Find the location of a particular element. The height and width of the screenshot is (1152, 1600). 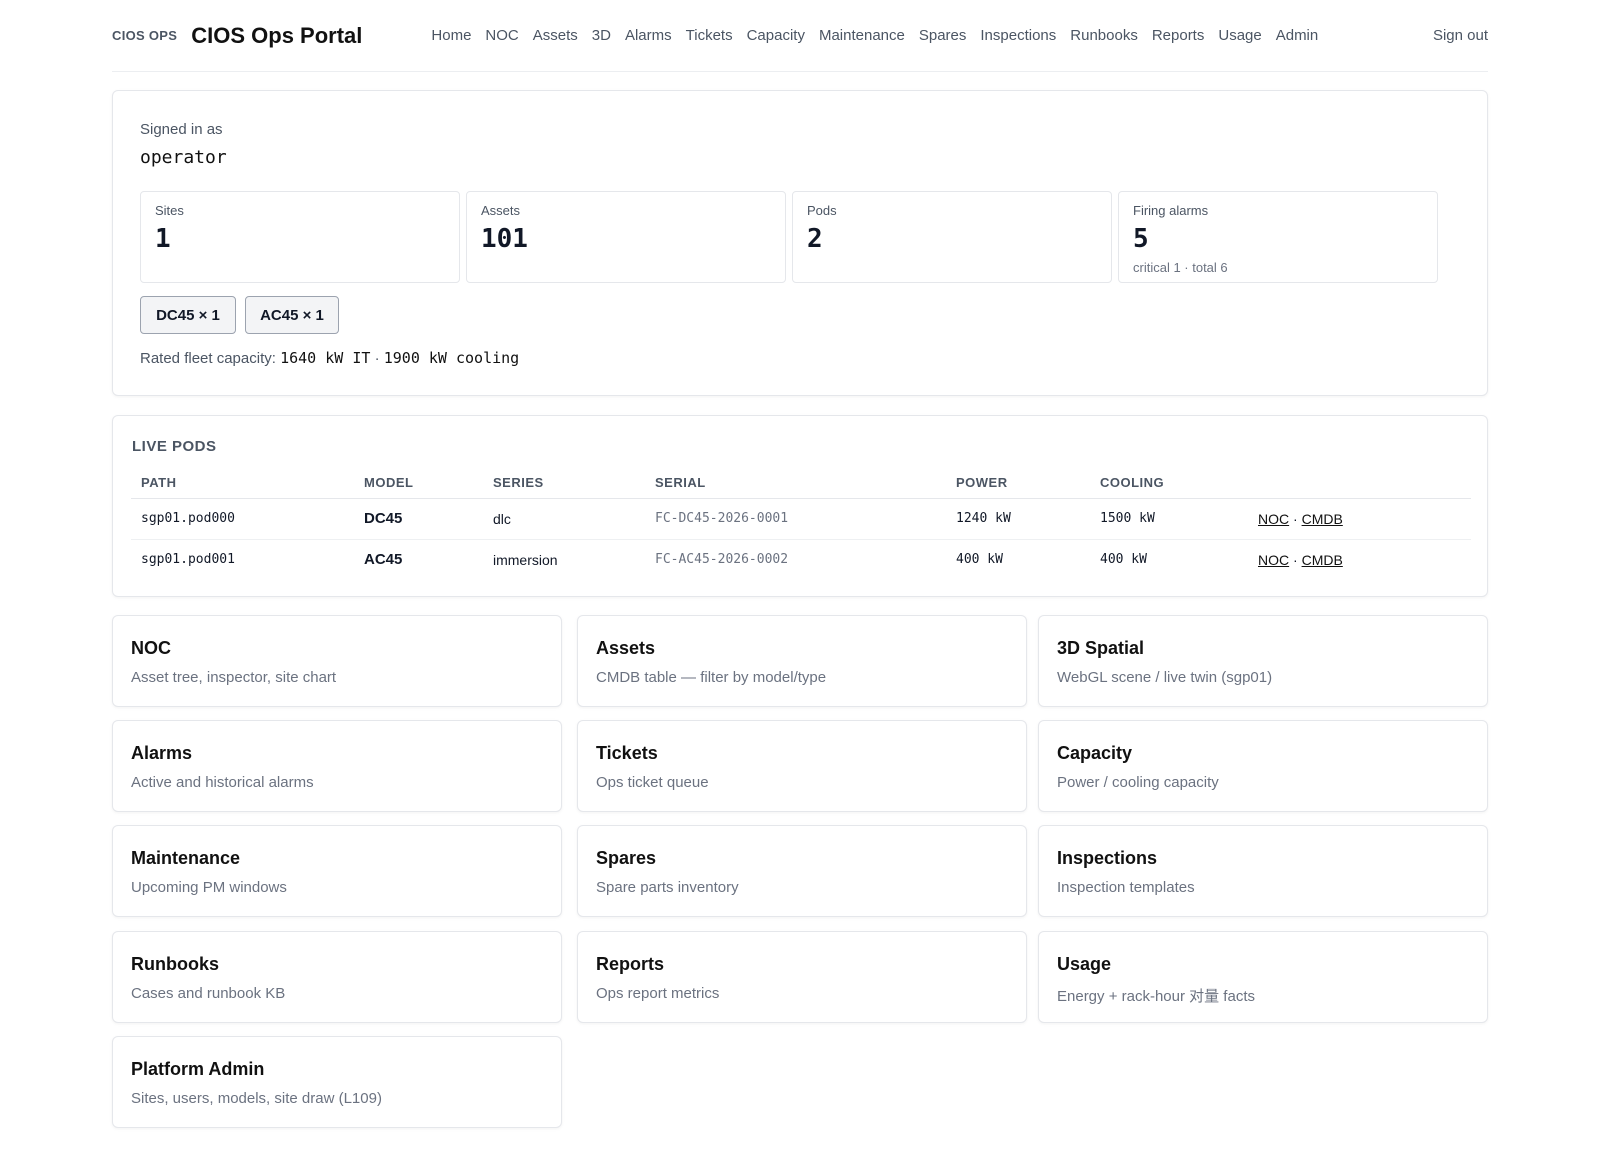

column-header-cooling: COOLING is located at coordinates (1169, 483).